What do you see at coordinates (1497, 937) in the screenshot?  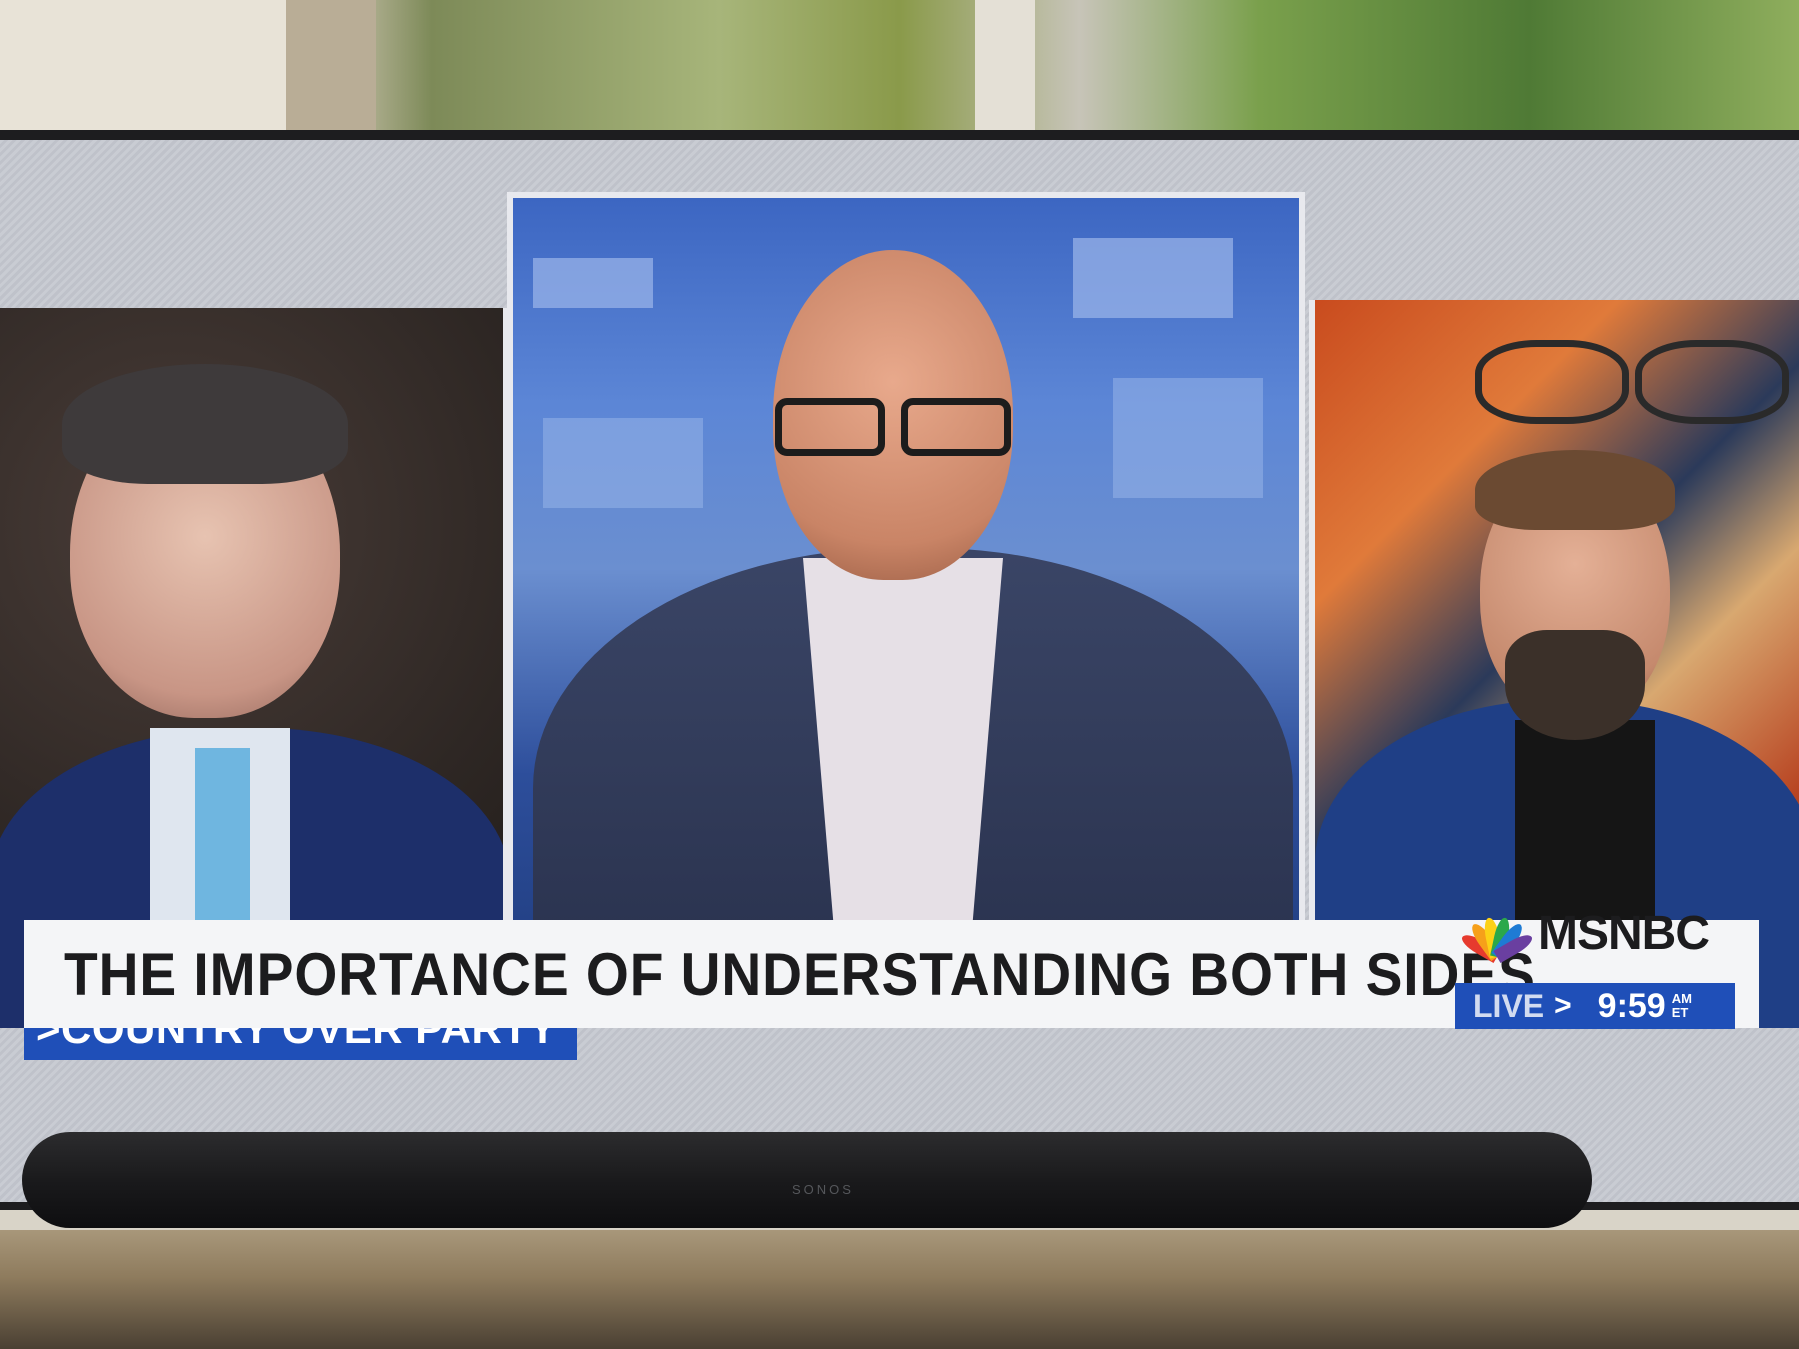 I see `nbc-peacock-icon` at bounding box center [1497, 937].